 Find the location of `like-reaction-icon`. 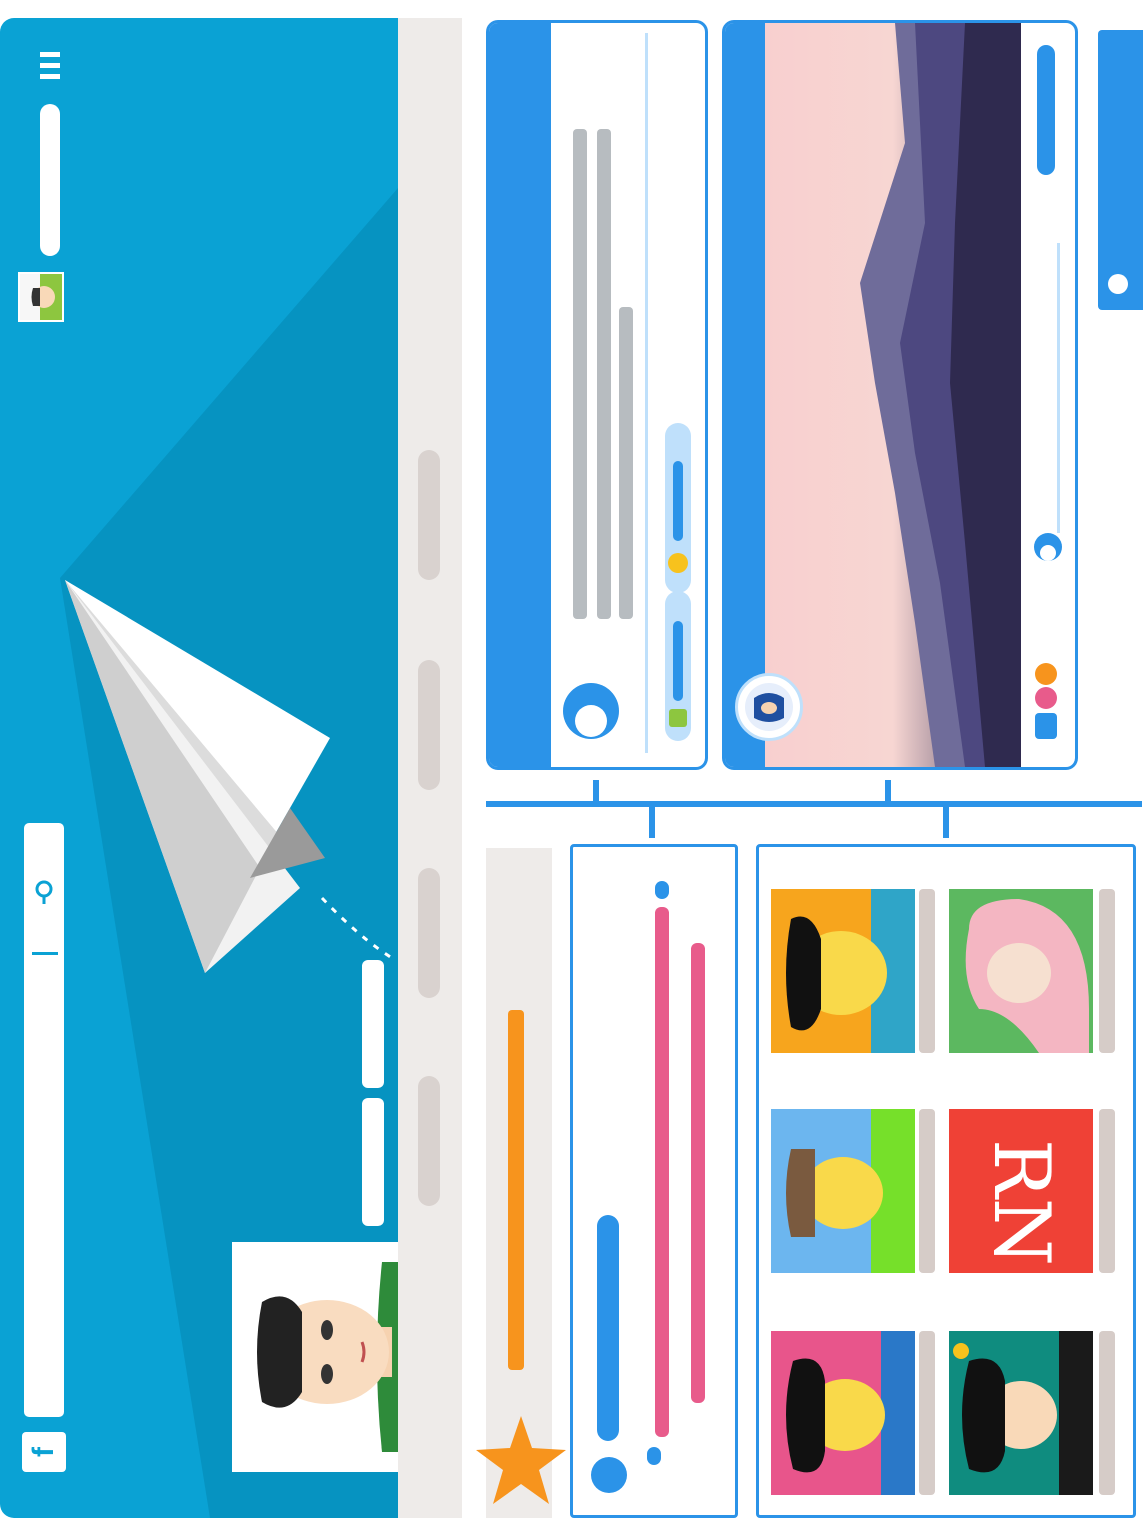

like-reaction-icon is located at coordinates (1046, 726).